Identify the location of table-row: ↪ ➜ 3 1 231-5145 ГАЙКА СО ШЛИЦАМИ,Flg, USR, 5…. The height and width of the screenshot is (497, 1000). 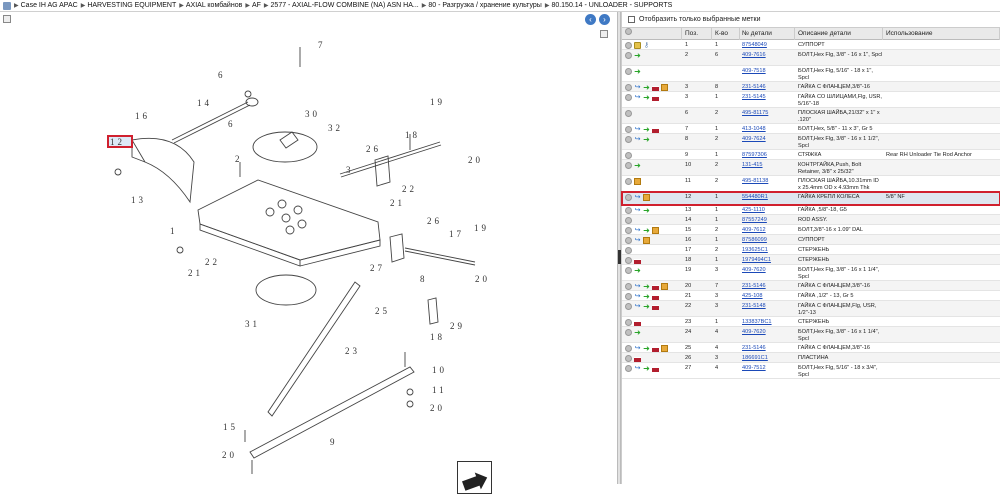
(811, 100).